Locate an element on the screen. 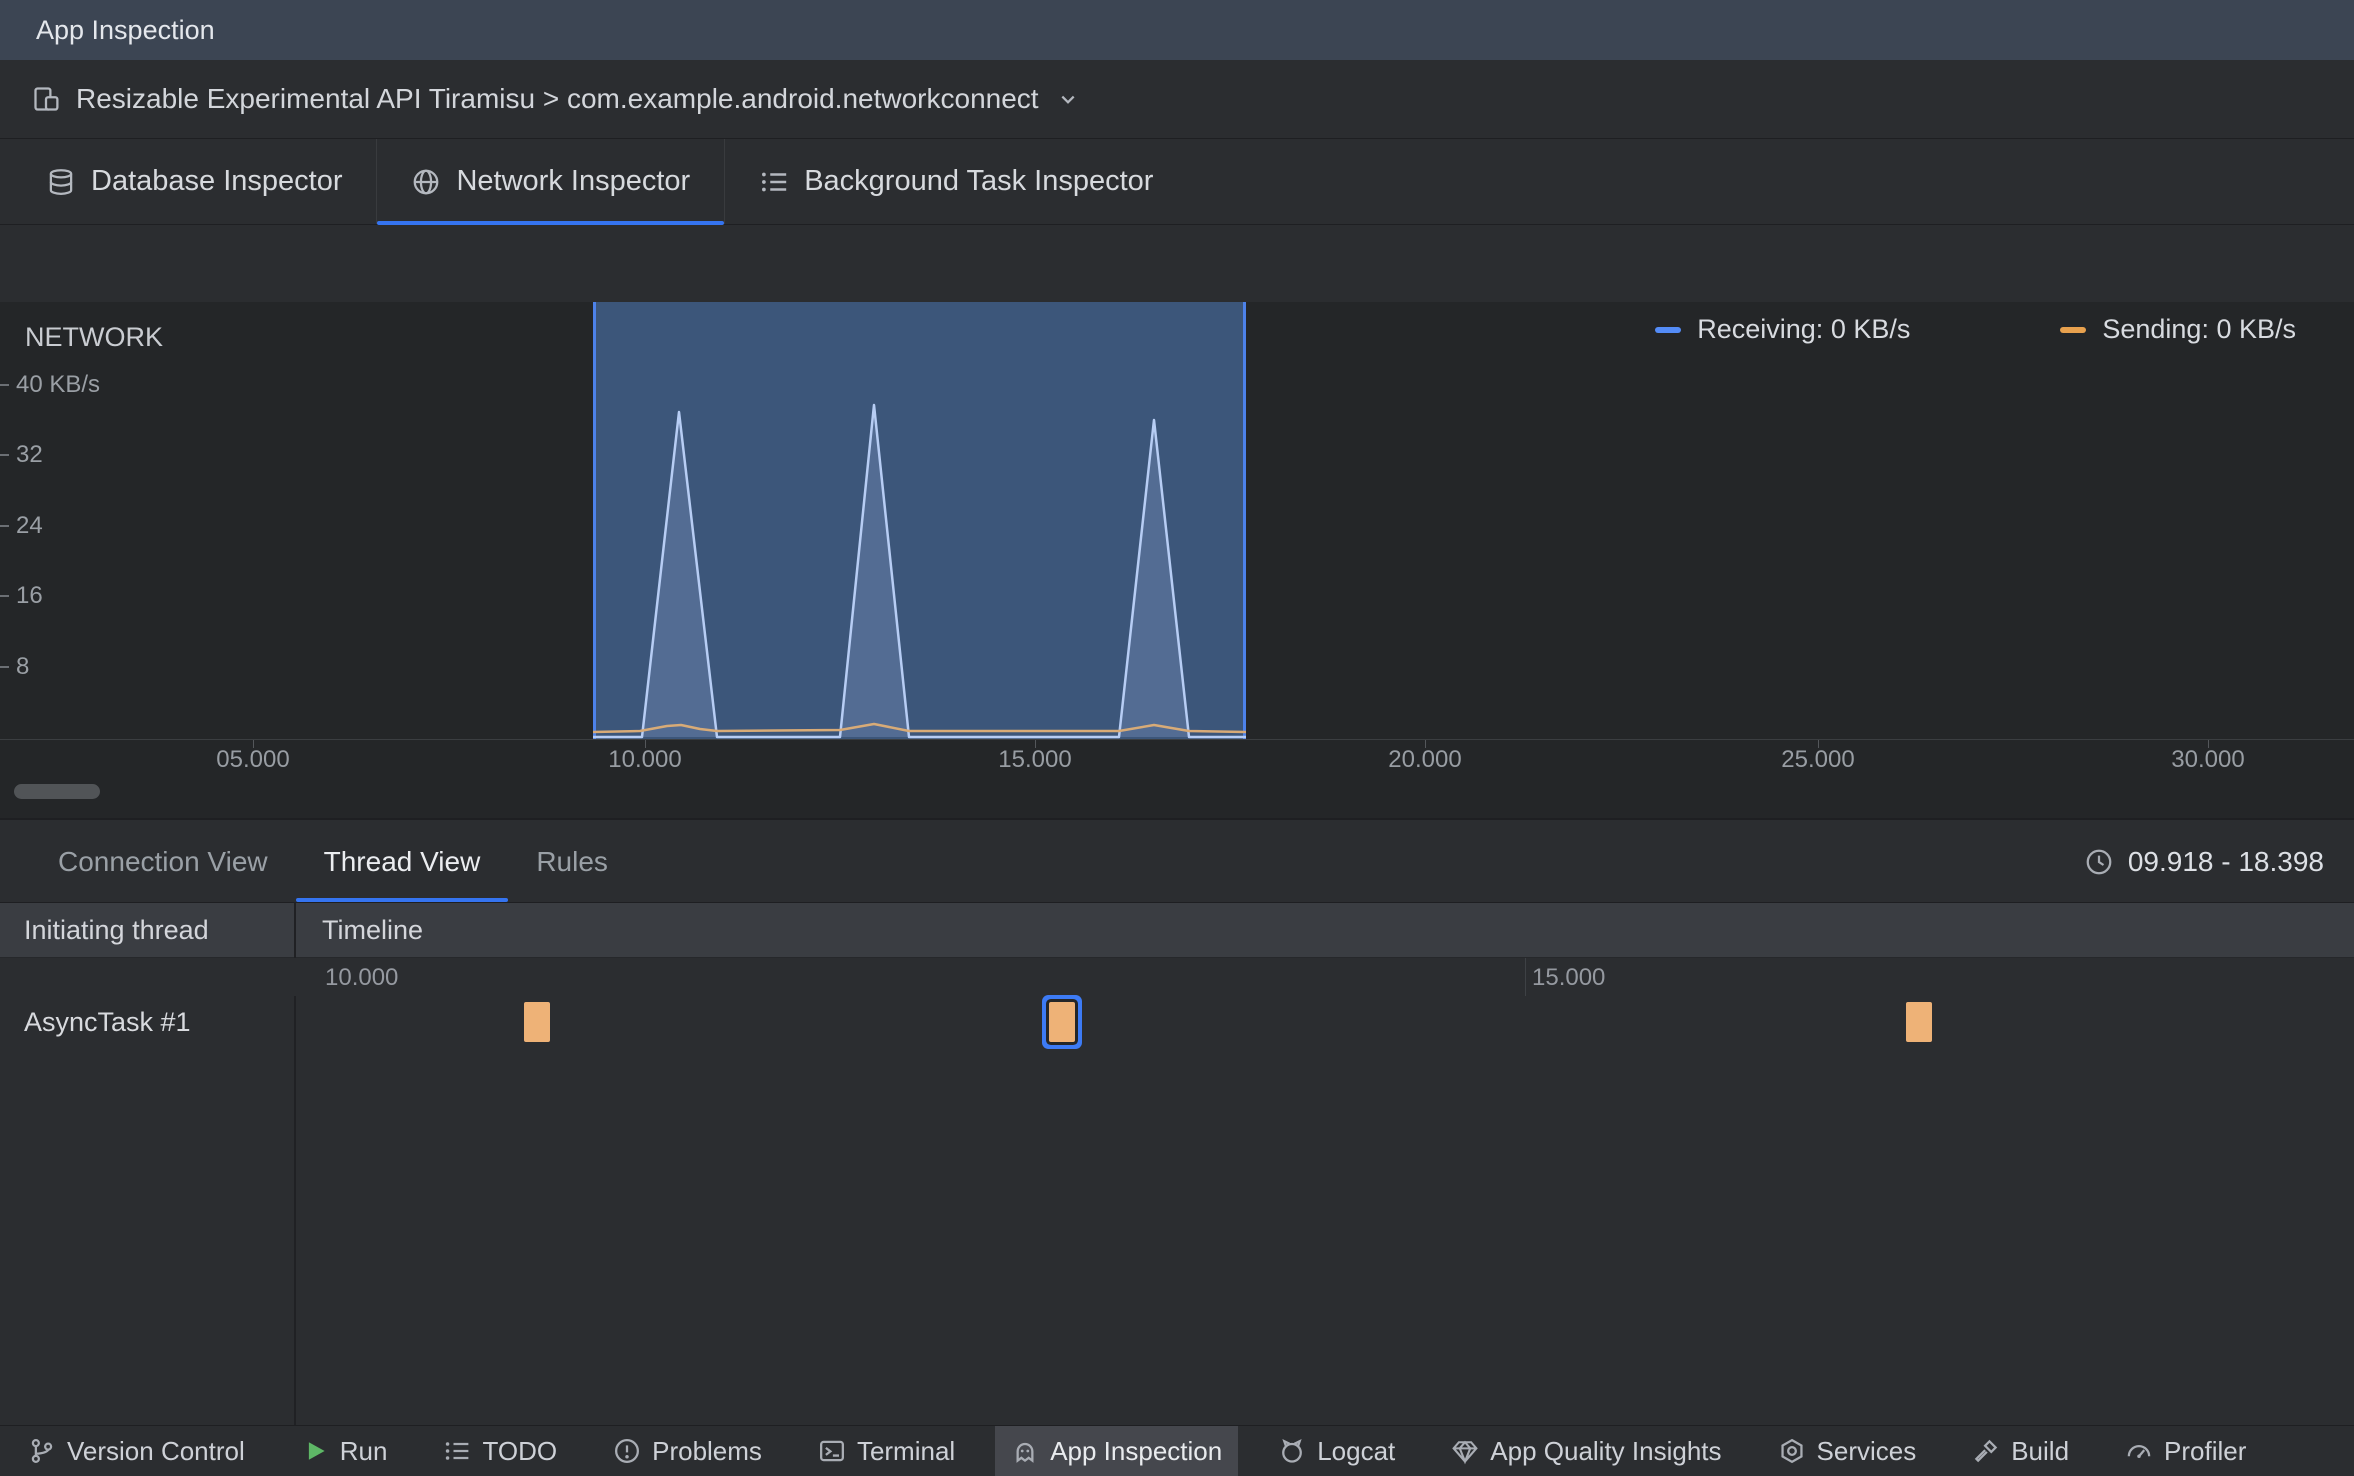  tool-window-button-problems: Problems is located at coordinates (687, 1451).